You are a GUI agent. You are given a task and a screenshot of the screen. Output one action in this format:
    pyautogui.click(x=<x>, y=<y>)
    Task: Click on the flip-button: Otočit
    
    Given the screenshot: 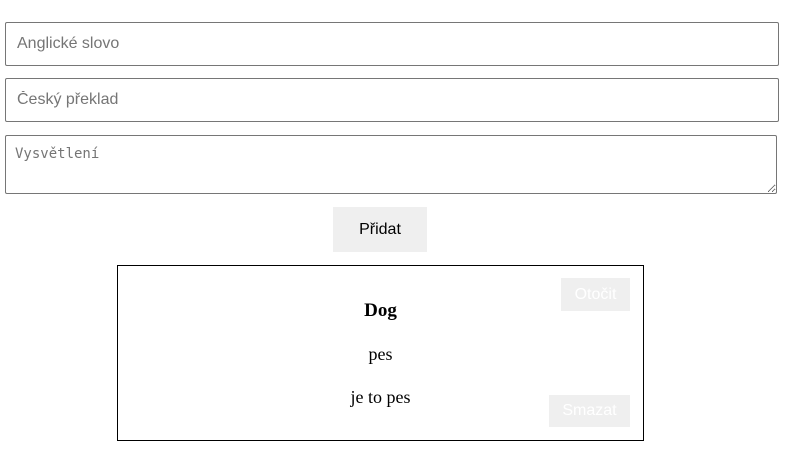 What is the action you would take?
    pyautogui.click(x=595, y=294)
    